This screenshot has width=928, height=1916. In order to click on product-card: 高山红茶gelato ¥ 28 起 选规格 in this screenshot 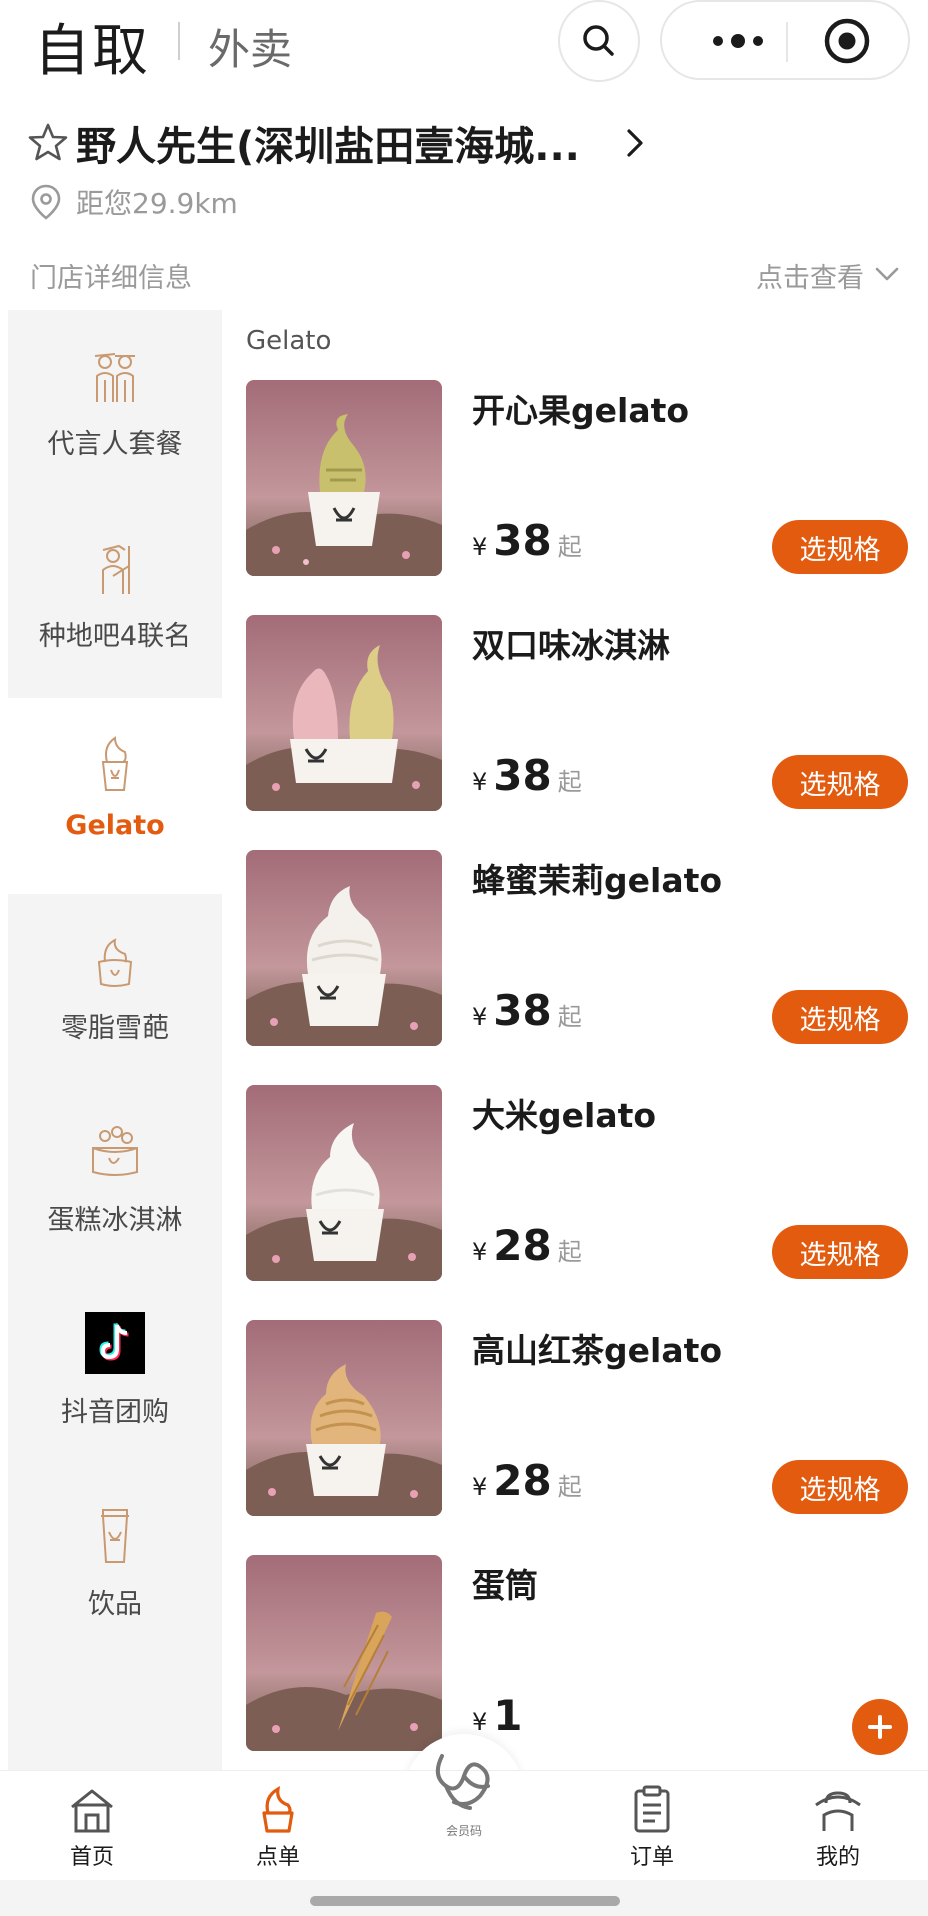, I will do `click(581, 1418)`.